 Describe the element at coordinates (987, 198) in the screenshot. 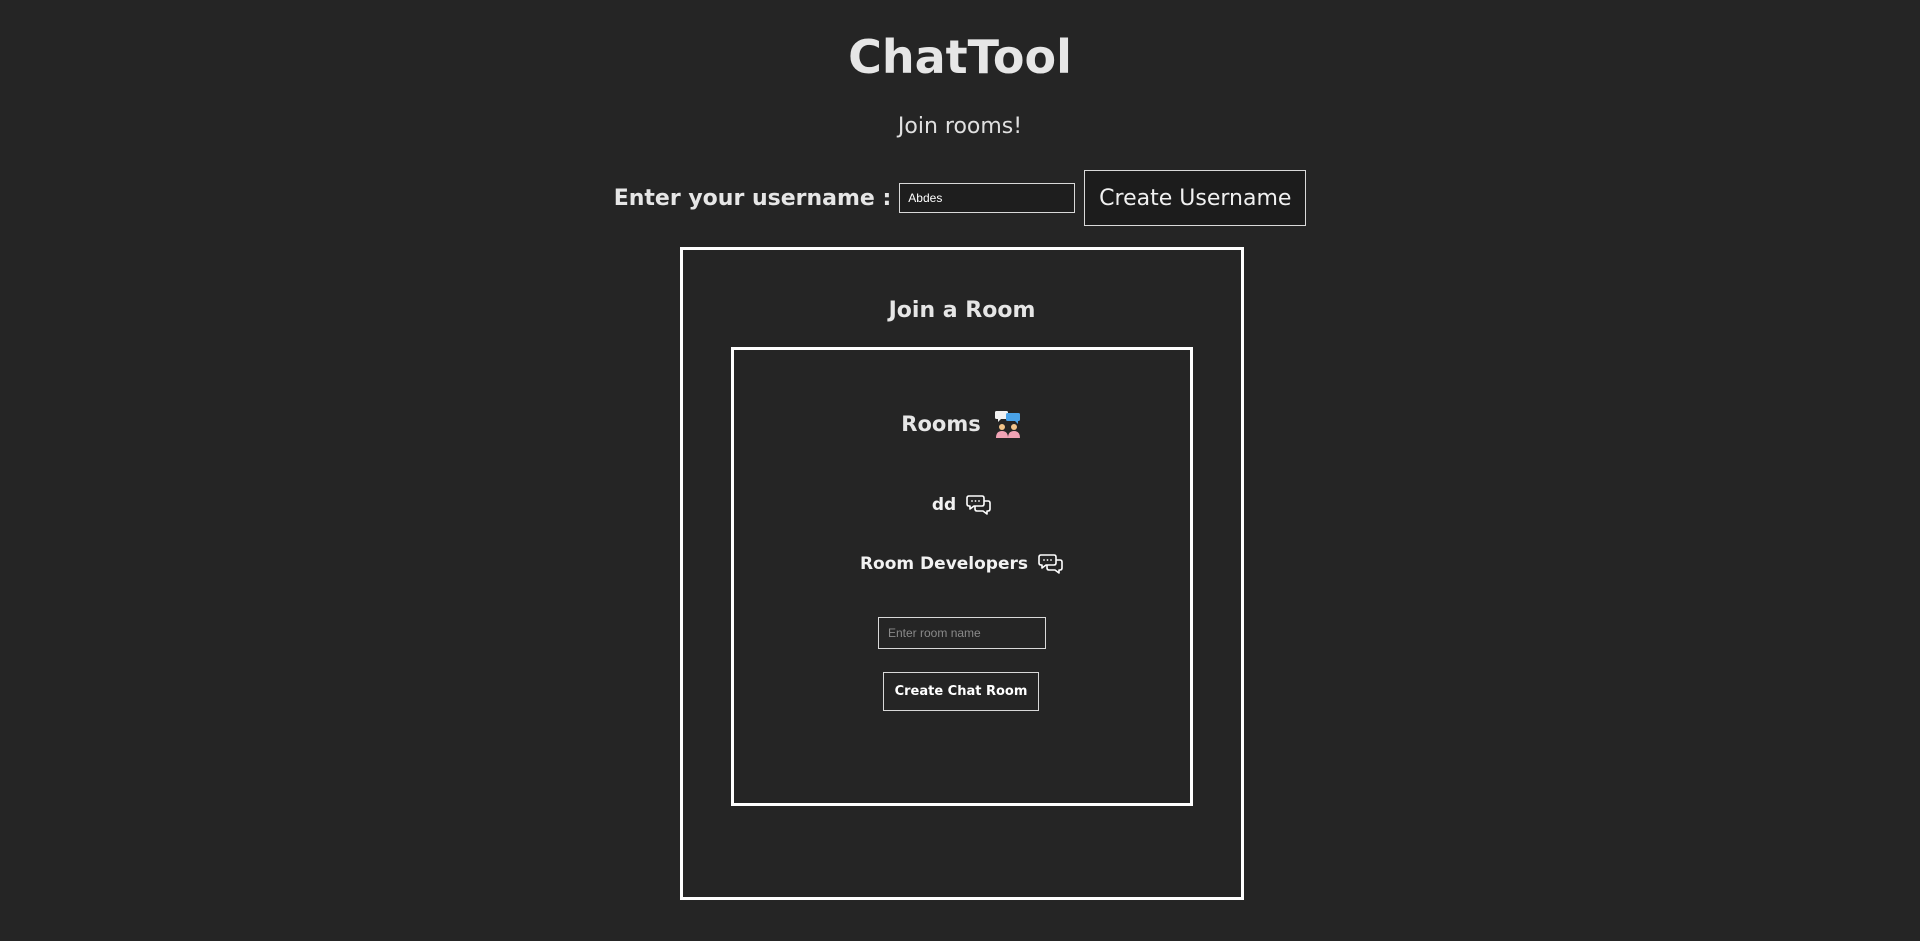

I see `username-input` at that location.